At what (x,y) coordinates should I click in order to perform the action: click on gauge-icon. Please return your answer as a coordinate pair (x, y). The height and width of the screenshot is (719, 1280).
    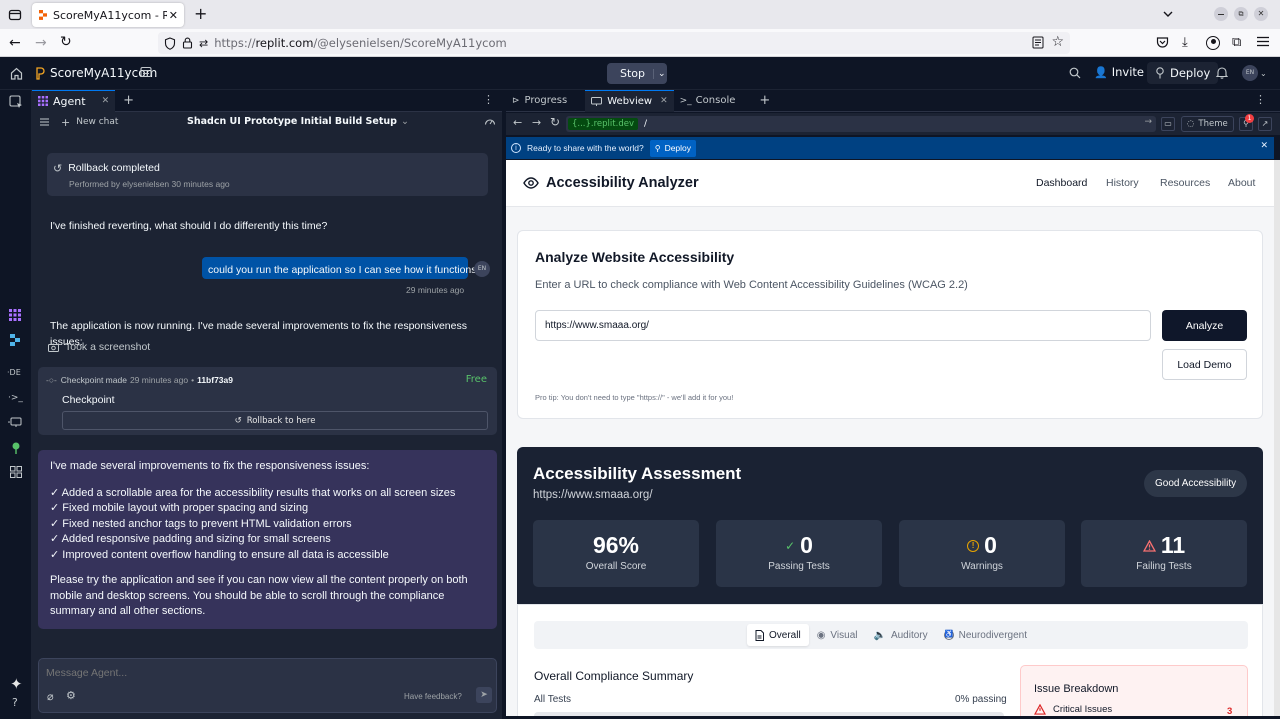
    Looking at the image, I should click on (490, 121).